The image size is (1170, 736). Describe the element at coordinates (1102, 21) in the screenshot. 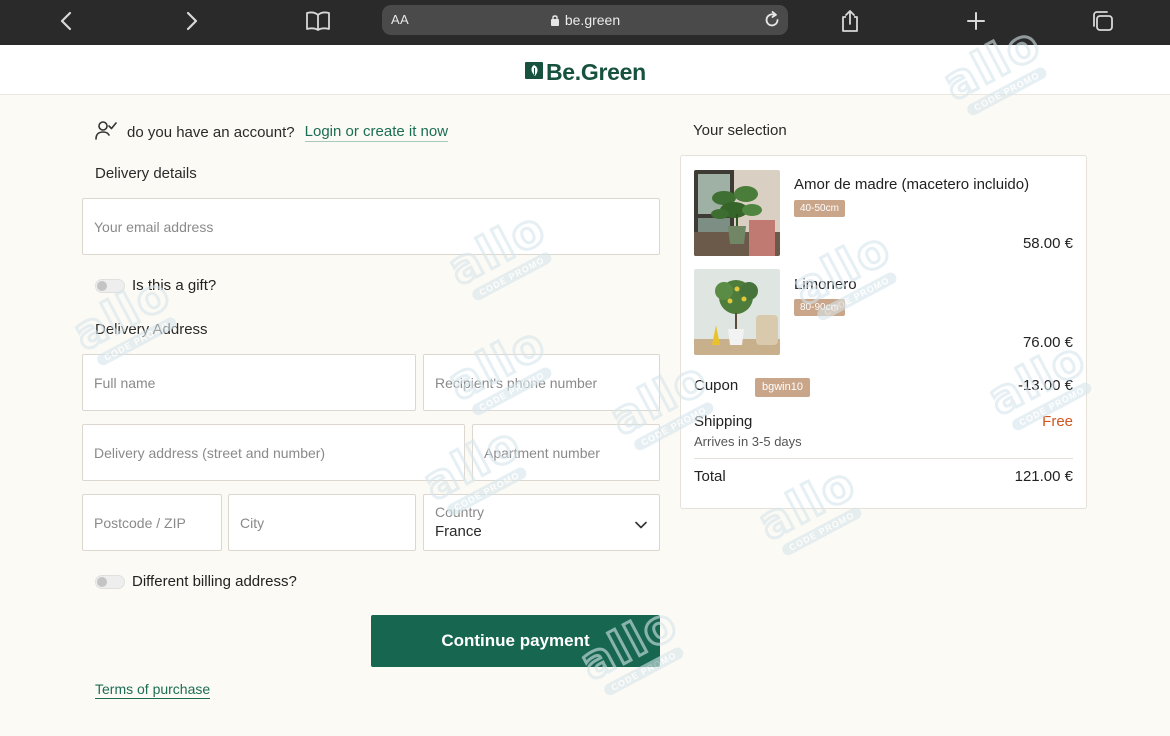

I see `tabs-overview-icon` at that location.